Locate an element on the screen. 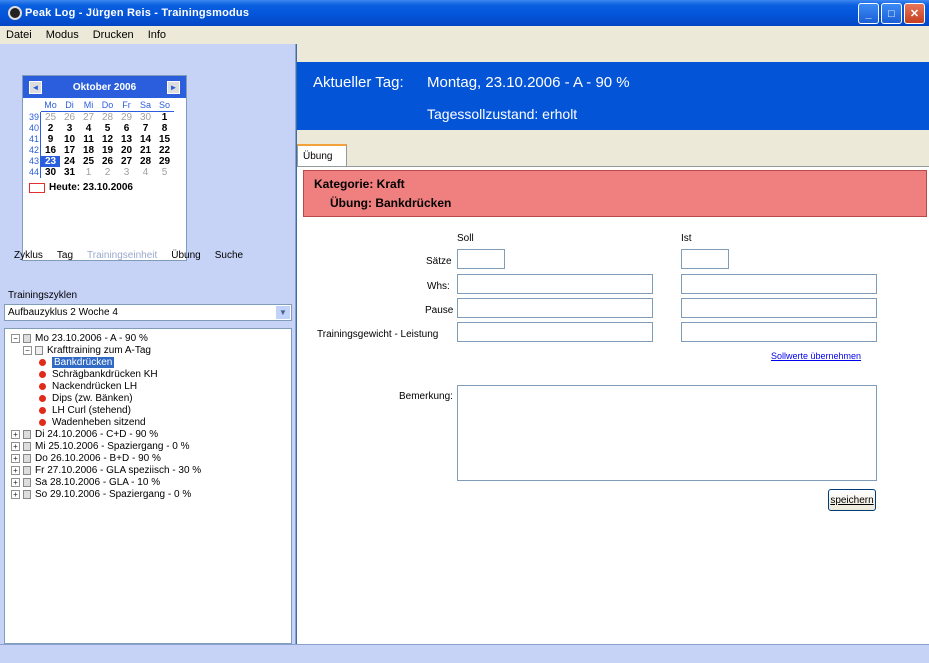 The height and width of the screenshot is (663, 929). calendar-day: 11 is located at coordinates (88, 139).